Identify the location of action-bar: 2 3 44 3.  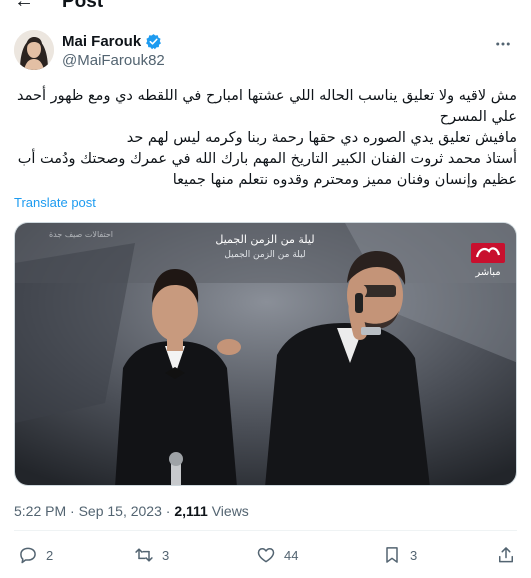
(265, 555).